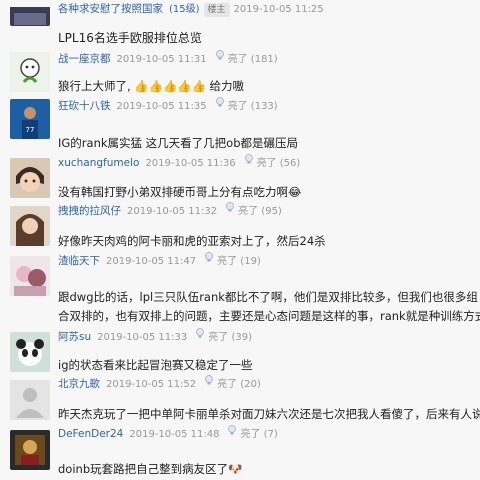 This screenshot has height=480, width=480. Describe the element at coordinates (150, 469) in the screenshot. I see `comment-text: doinb玩套路把自己整到病友区了🐶` at that location.